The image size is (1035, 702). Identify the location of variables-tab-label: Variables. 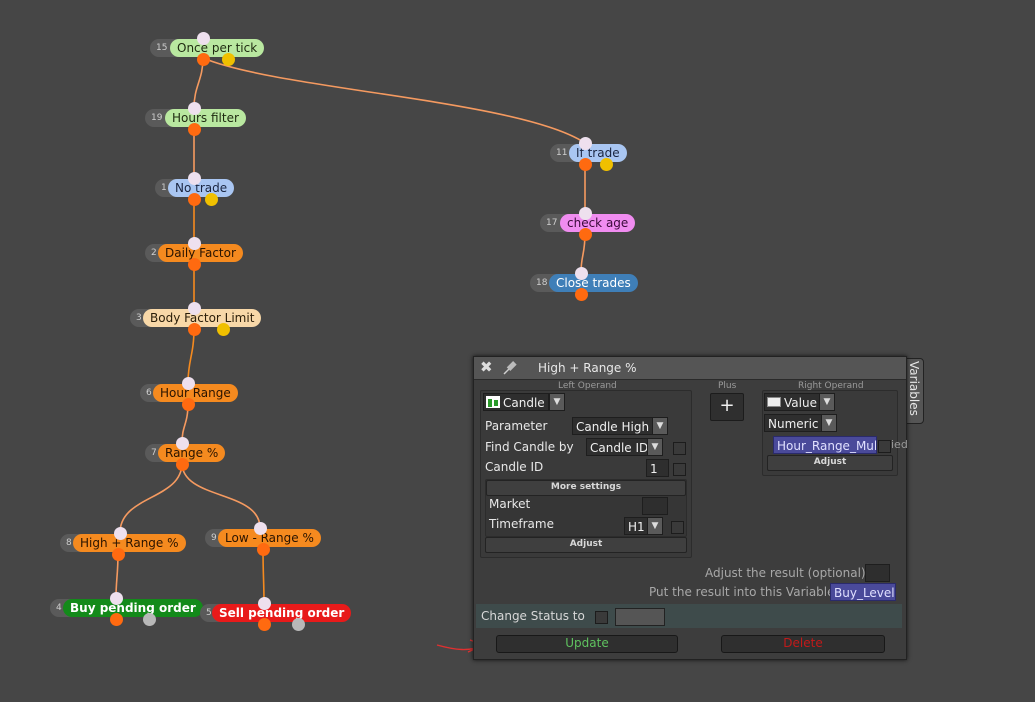
(914, 388).